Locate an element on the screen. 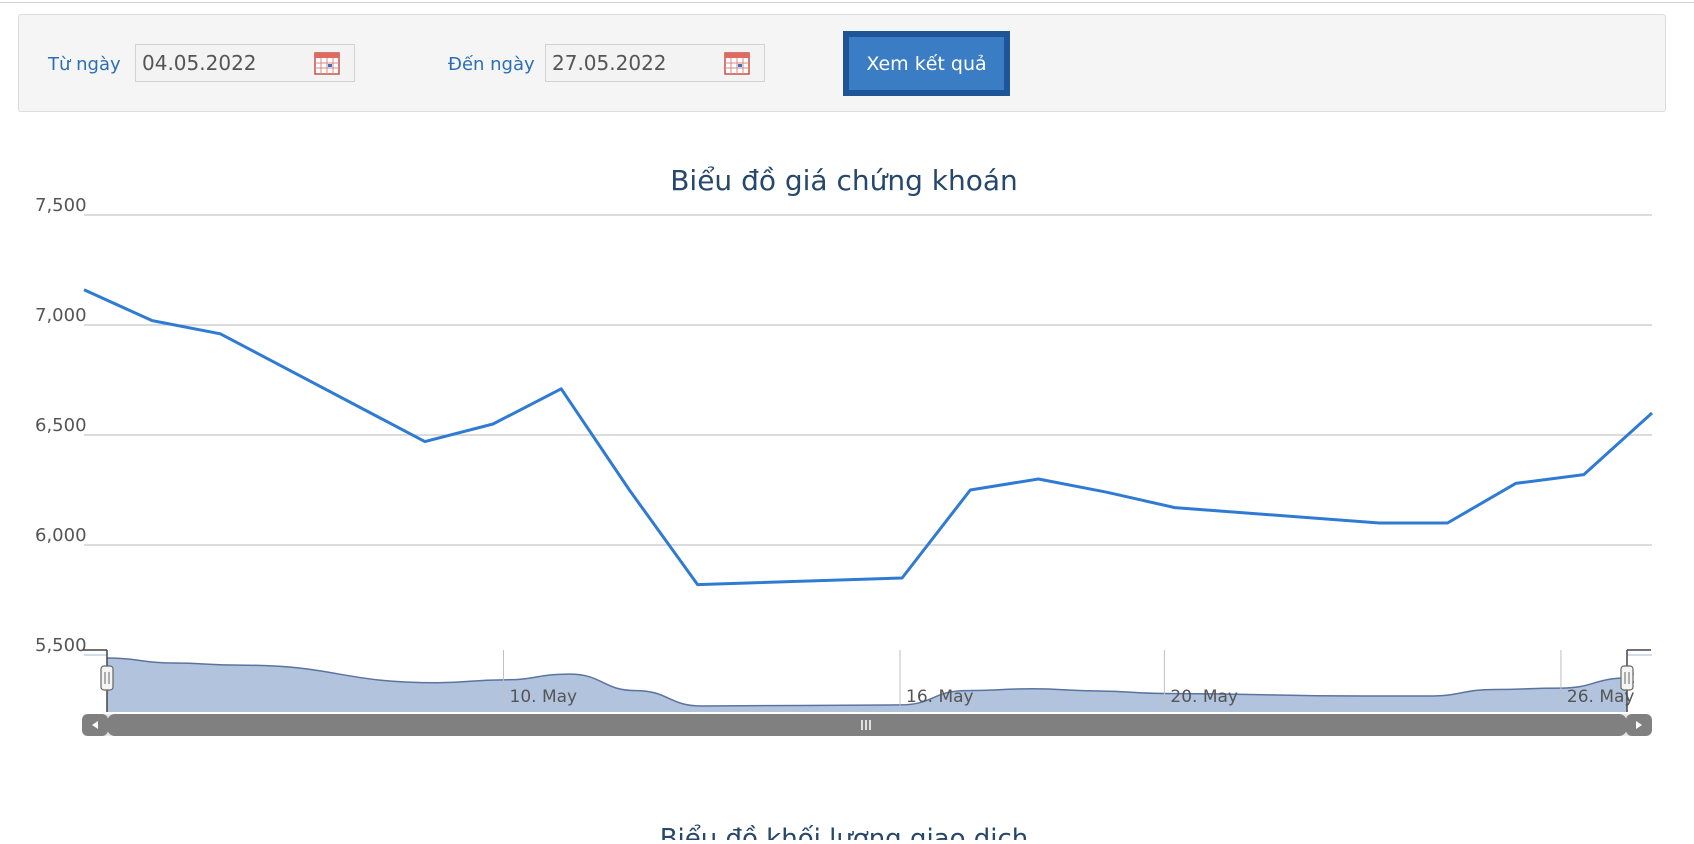 The width and height of the screenshot is (1694, 844). view-results-label: Xem kết quả is located at coordinates (926, 63).